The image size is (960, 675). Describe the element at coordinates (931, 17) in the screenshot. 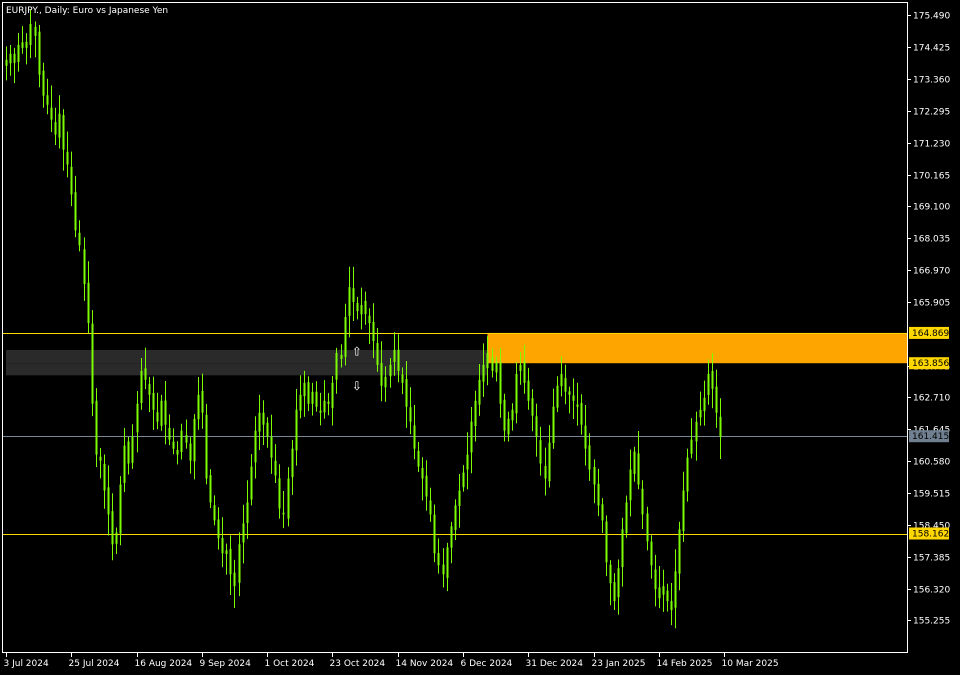

I see `y-tick-label-0: 175.490` at that location.